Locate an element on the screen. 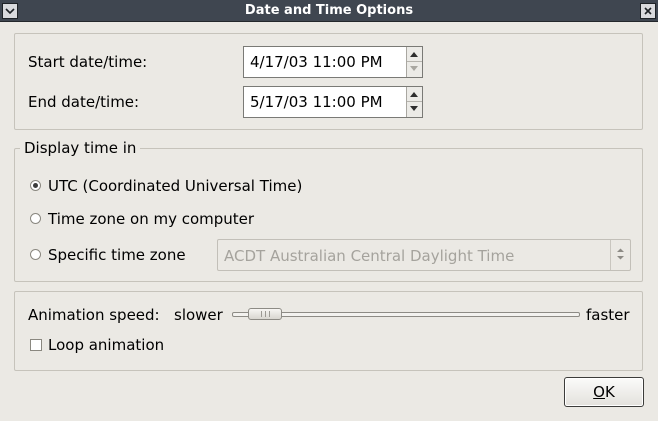 Image resolution: width=658 pixels, height=421 pixels. radio-option-utc: UTC (Coordinated Universal Time) is located at coordinates (190, 186).